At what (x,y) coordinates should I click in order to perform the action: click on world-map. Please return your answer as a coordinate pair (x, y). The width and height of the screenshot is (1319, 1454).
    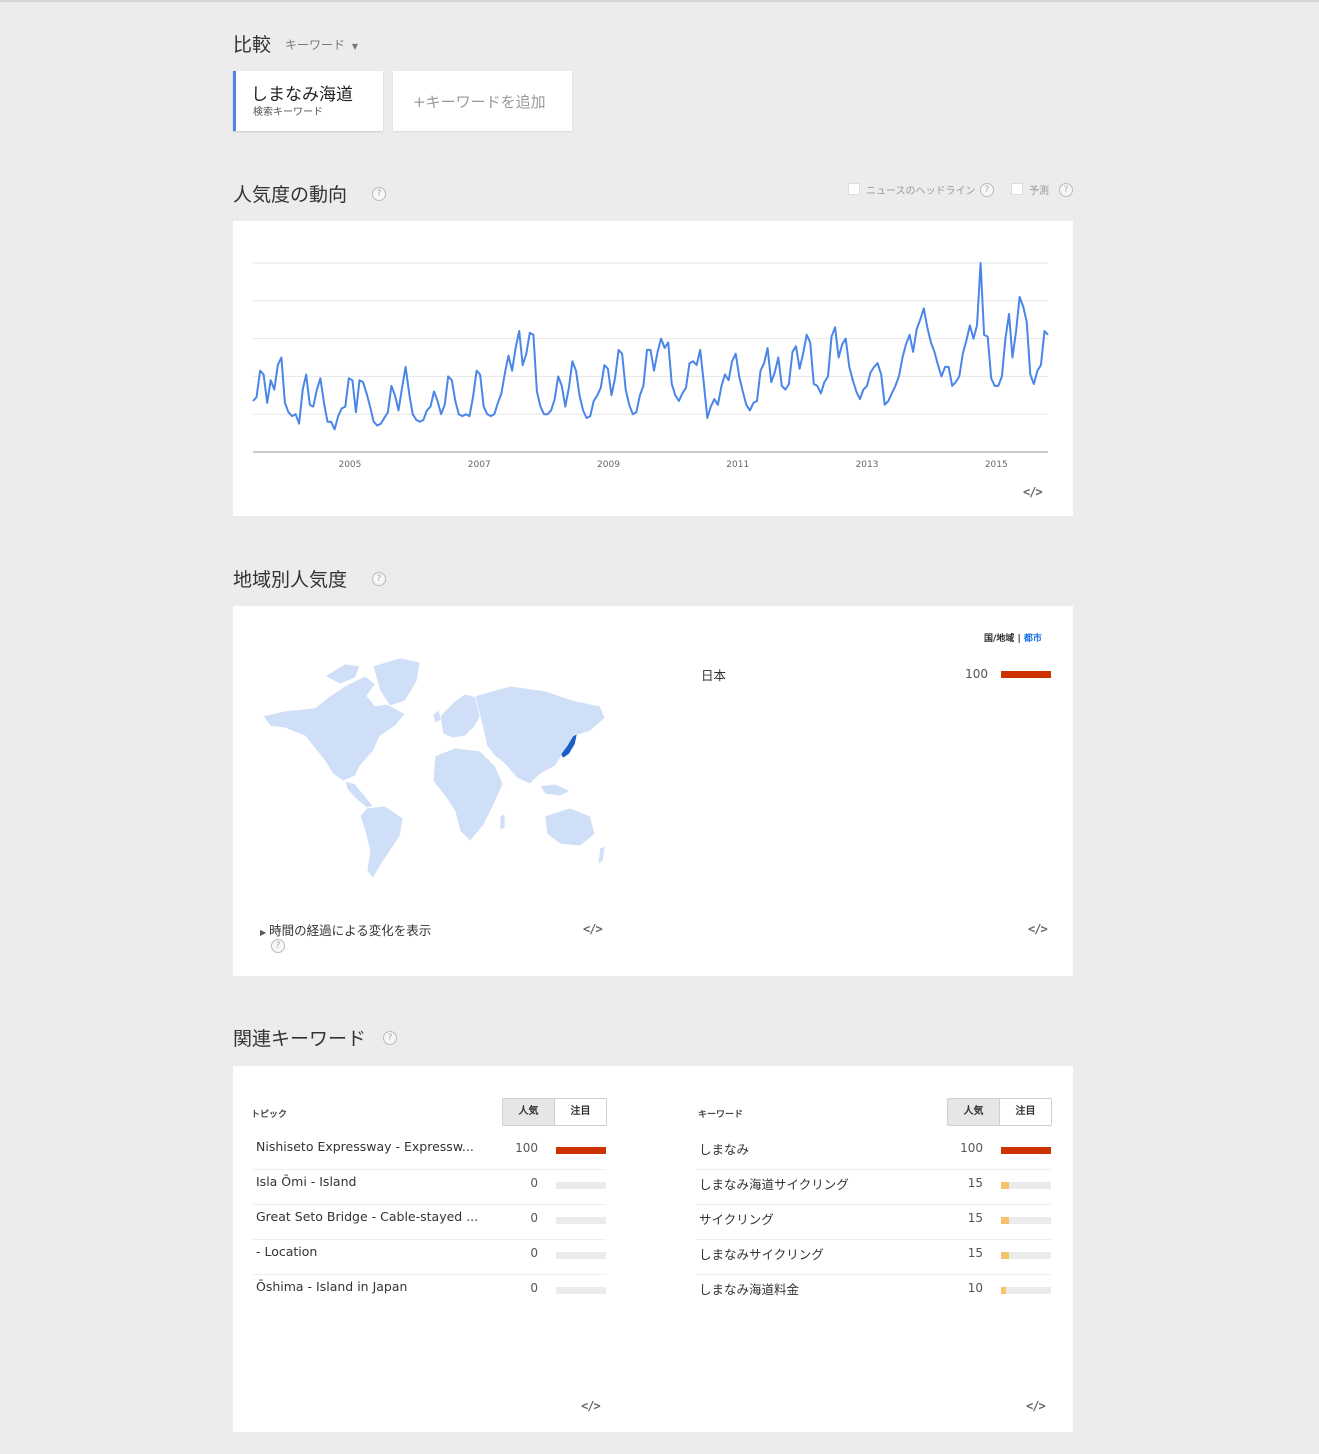
    Looking at the image, I should click on (435, 771).